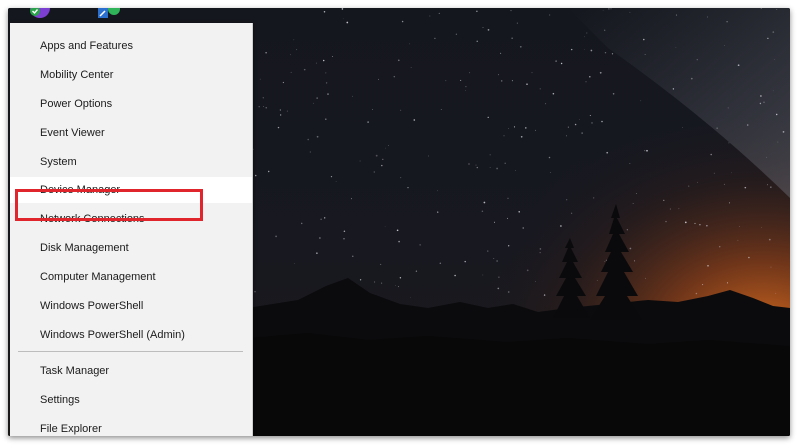 The image size is (800, 448). Describe the element at coordinates (75, 371) in the screenshot. I see `menu-item-label: Task Manager` at that location.